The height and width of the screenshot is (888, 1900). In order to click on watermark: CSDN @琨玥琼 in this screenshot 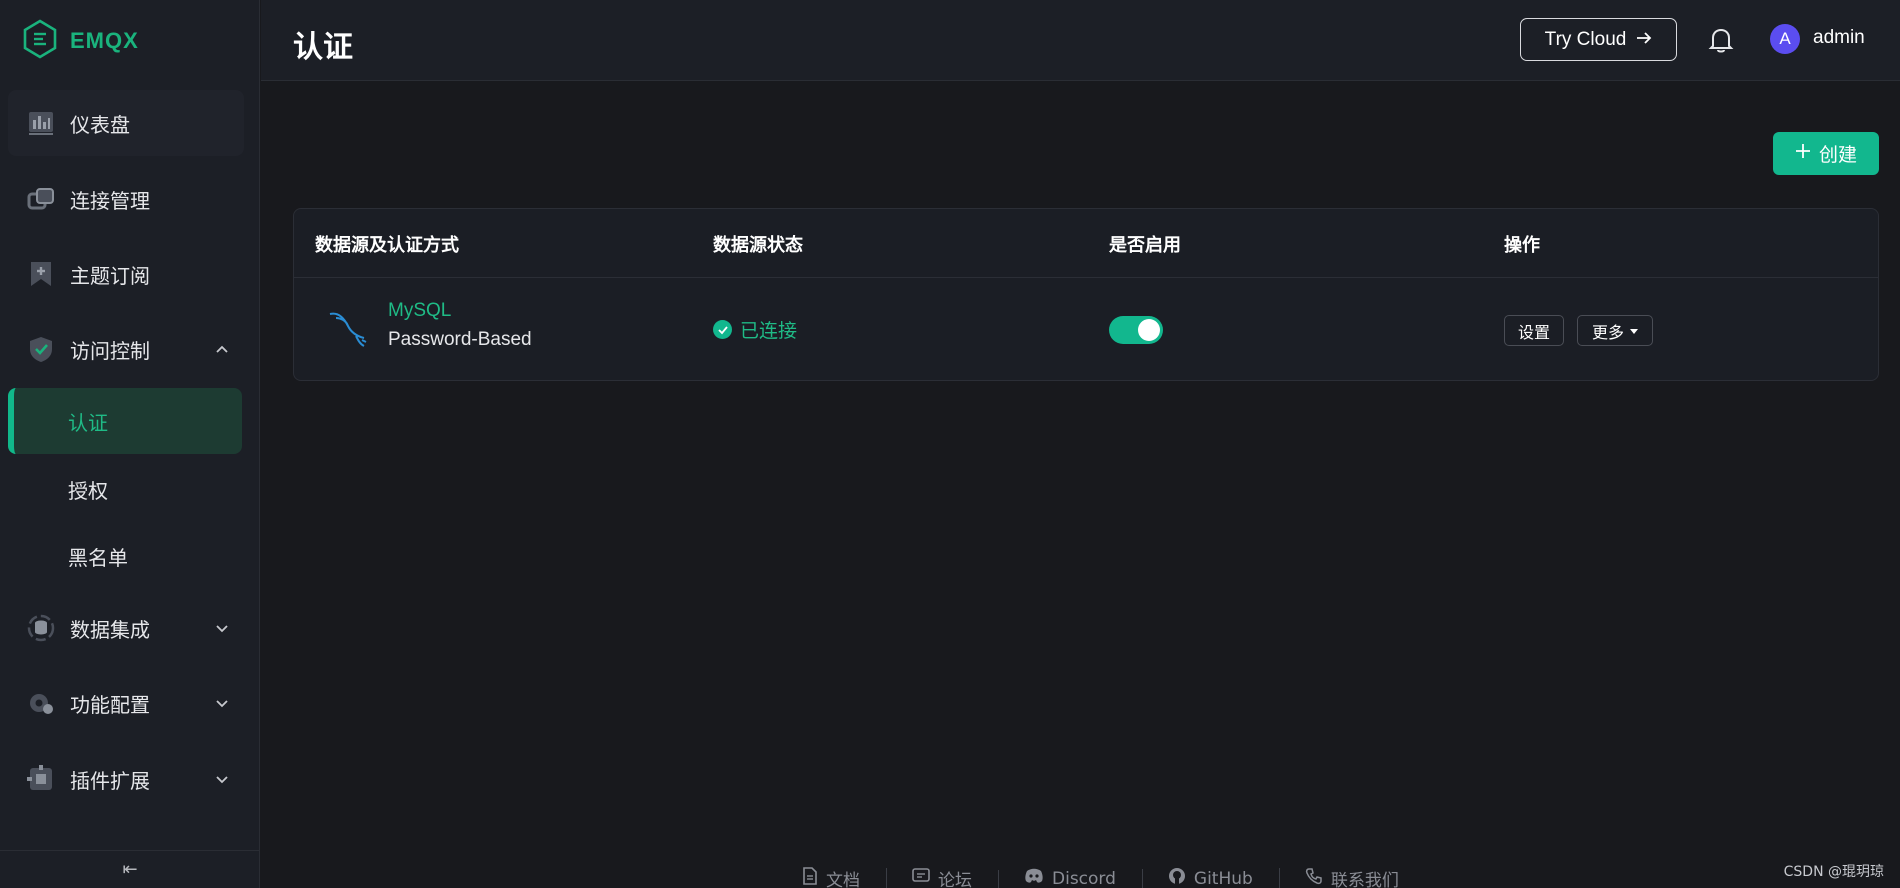, I will do `click(1833, 872)`.